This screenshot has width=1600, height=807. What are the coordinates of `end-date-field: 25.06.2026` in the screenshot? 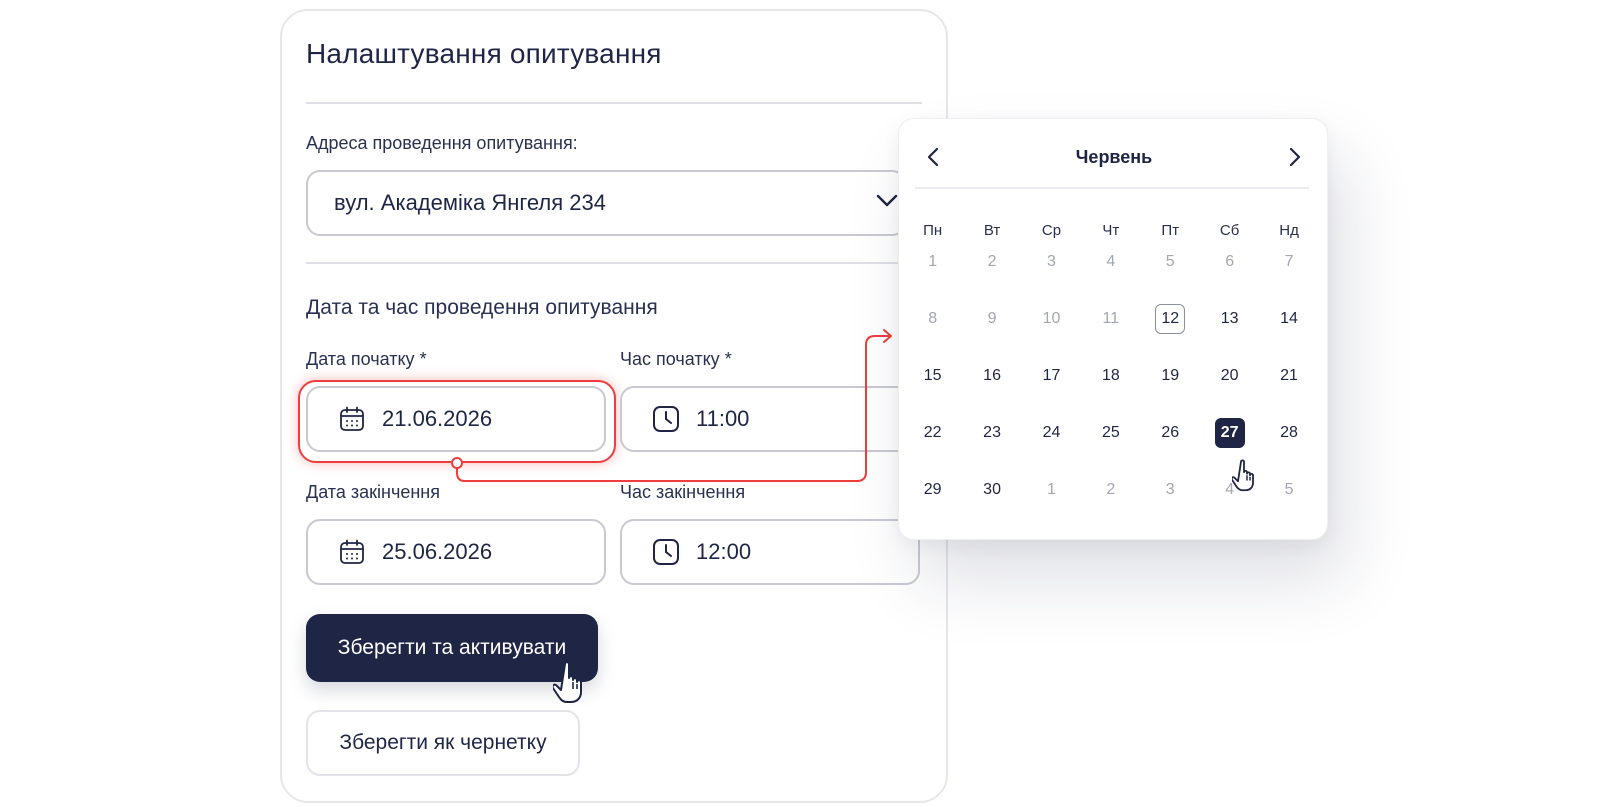 It's located at (456, 552).